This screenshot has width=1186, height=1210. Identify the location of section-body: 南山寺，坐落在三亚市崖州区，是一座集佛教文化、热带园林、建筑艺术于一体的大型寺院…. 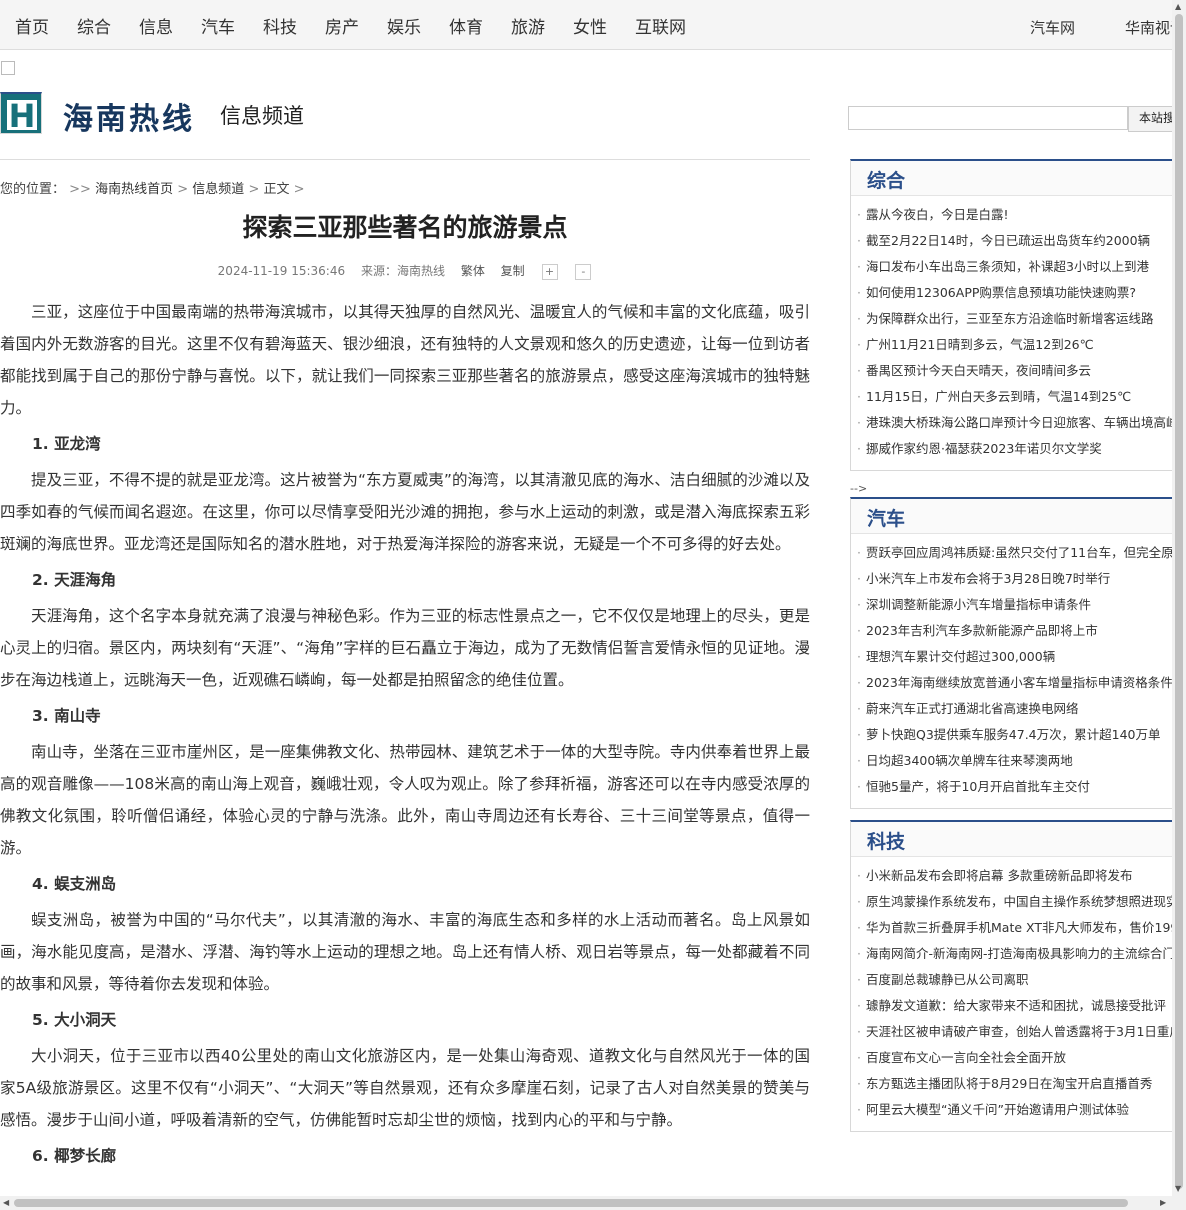
(405, 800).